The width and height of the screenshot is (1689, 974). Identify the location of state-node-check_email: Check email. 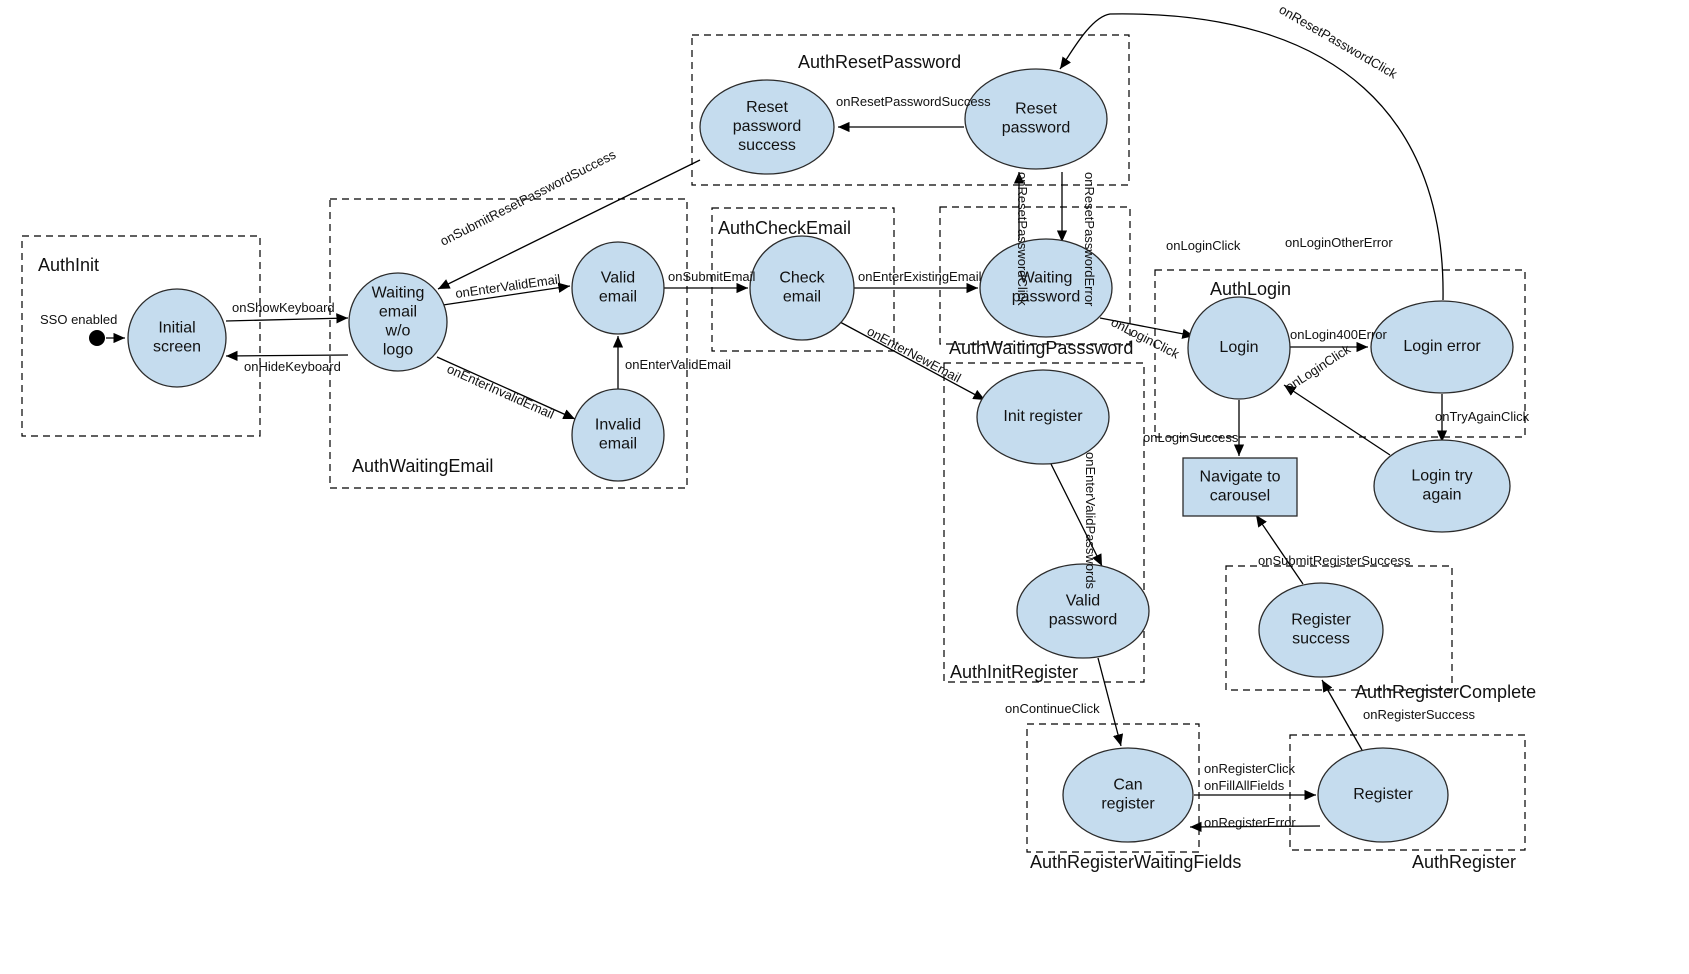
(802, 288).